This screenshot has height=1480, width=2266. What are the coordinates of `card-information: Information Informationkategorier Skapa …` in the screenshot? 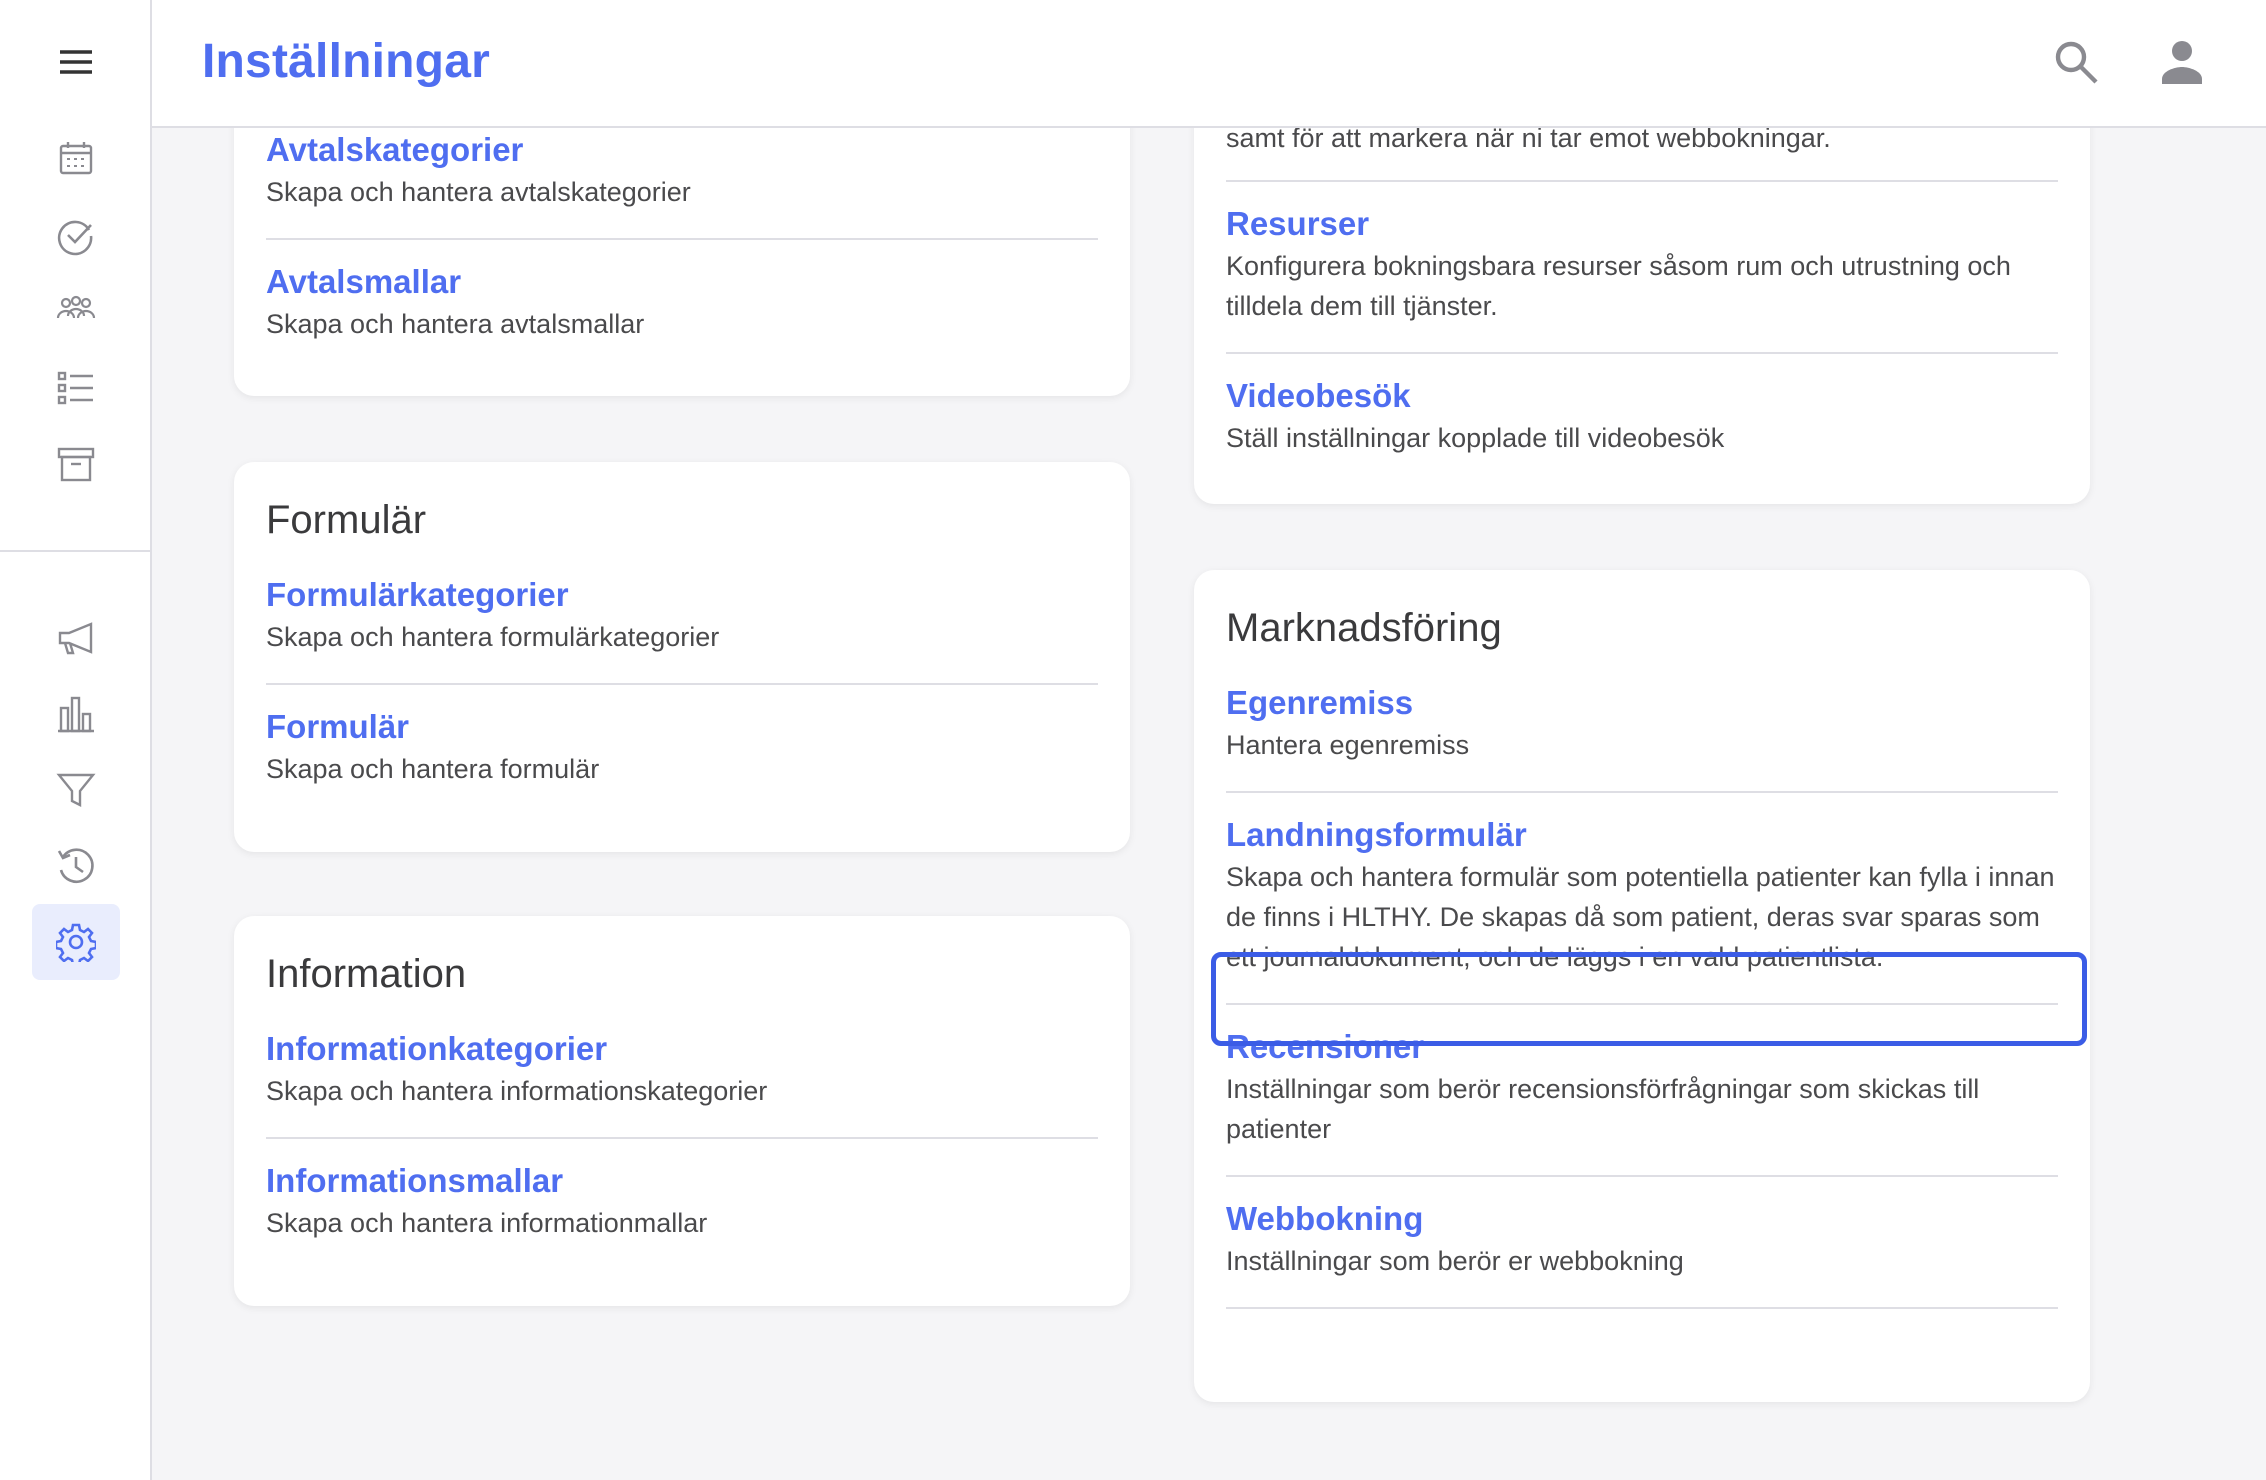 It's located at (682, 1111).